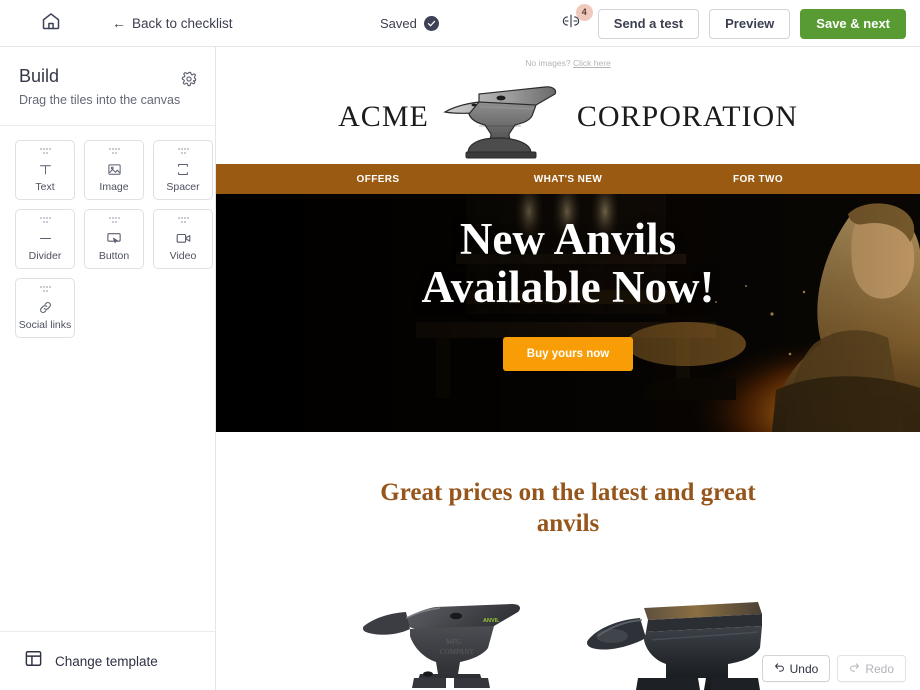 This screenshot has height=690, width=920. I want to click on no-images-label: No images?, so click(548, 63).